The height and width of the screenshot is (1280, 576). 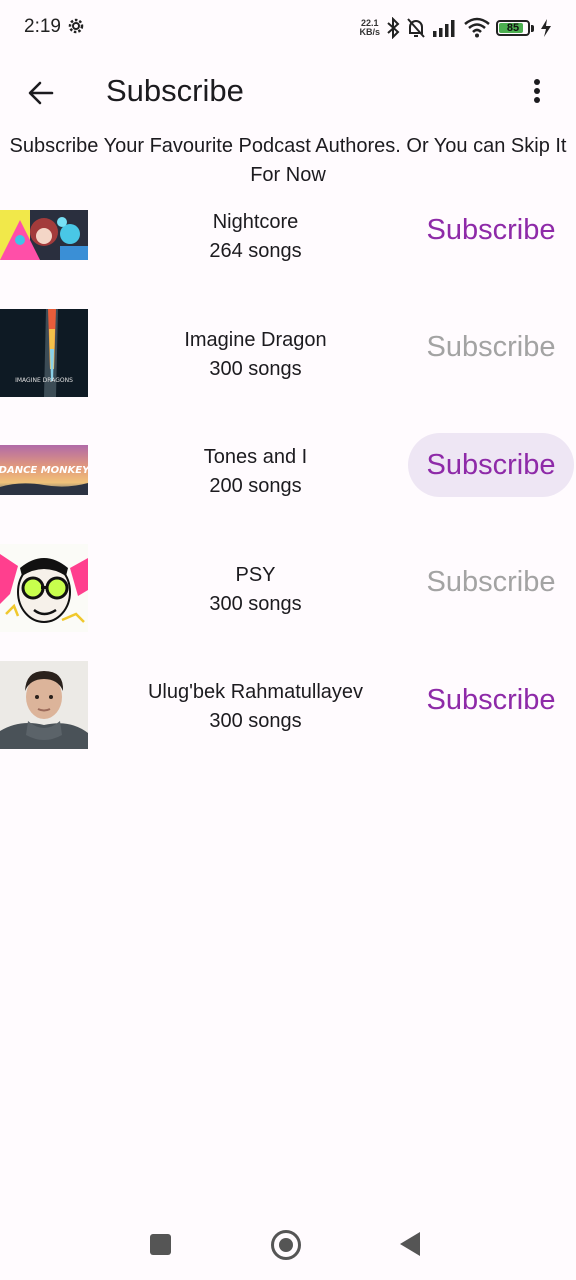 I want to click on system-nav-bar, so click(x=288, y=1245).